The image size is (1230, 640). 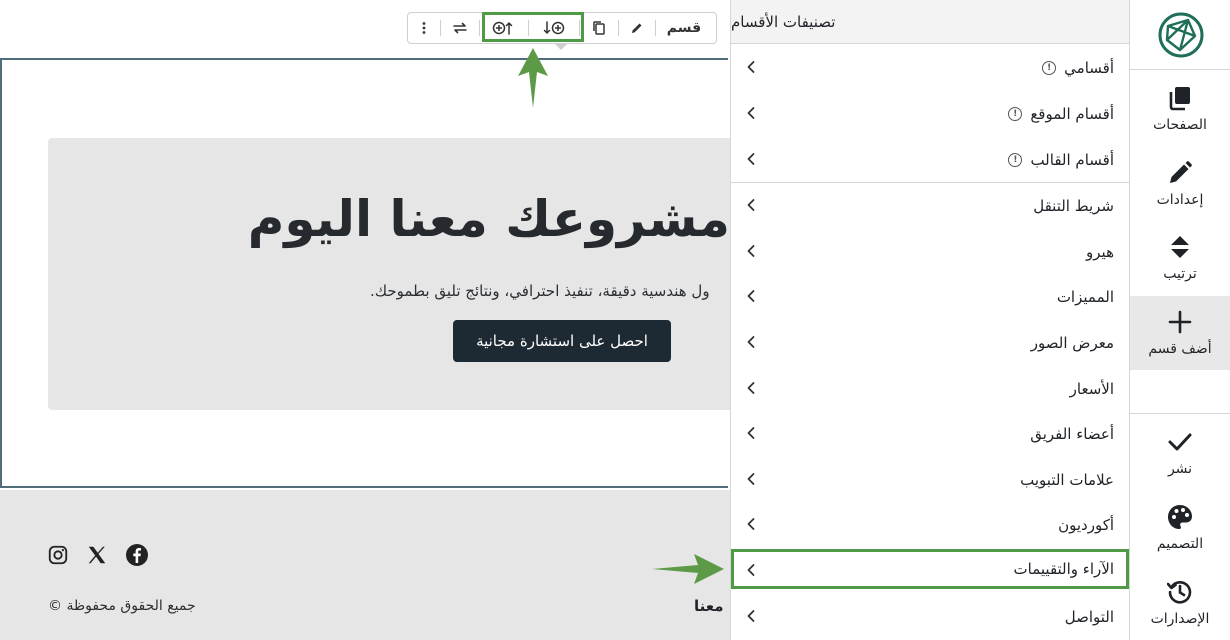 What do you see at coordinates (1180, 200) in the screenshot?
I see `rail-label: إعدادات` at bounding box center [1180, 200].